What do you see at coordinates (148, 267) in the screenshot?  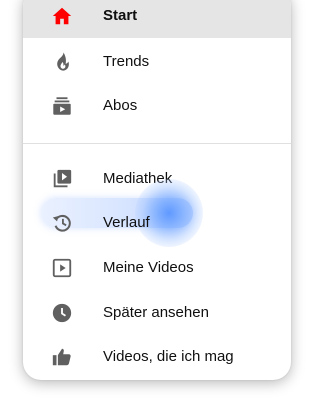 I see `menu-item-label: Meine Videos` at bounding box center [148, 267].